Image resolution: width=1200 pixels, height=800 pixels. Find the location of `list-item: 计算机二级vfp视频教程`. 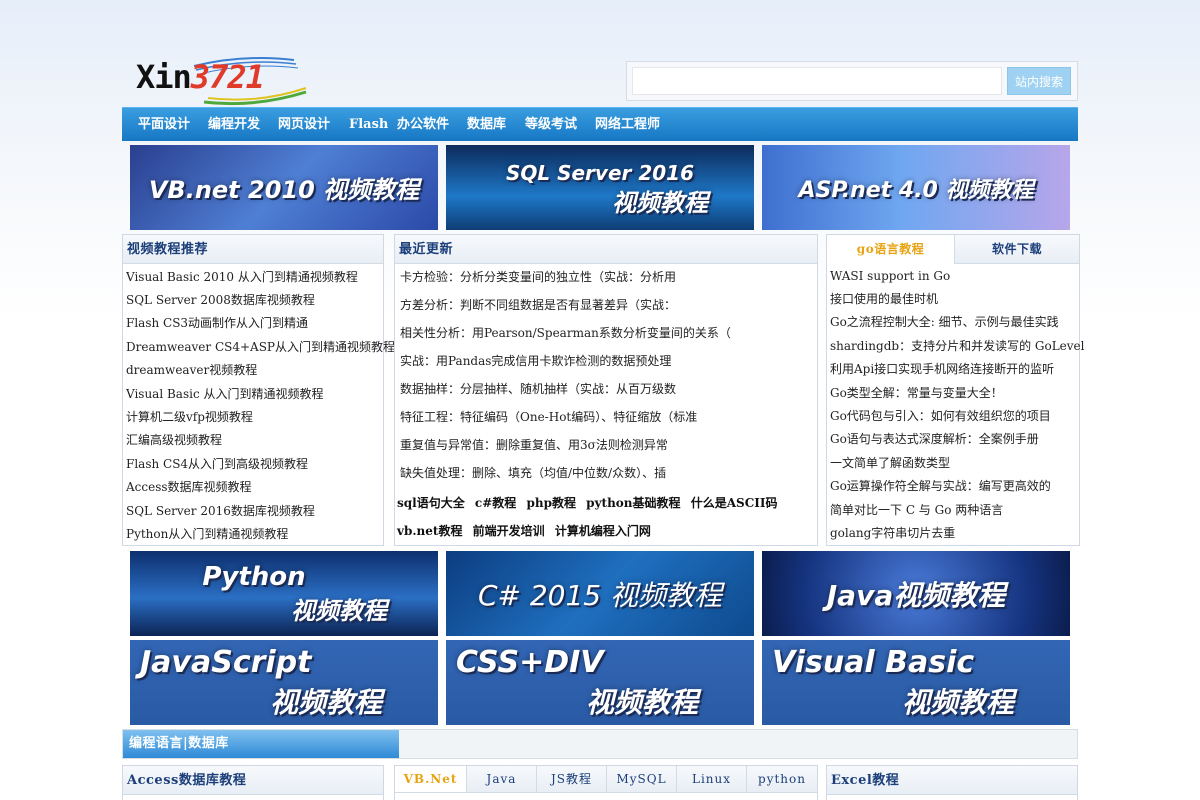

list-item: 计算机二级vfp视频教程 is located at coordinates (189, 417).